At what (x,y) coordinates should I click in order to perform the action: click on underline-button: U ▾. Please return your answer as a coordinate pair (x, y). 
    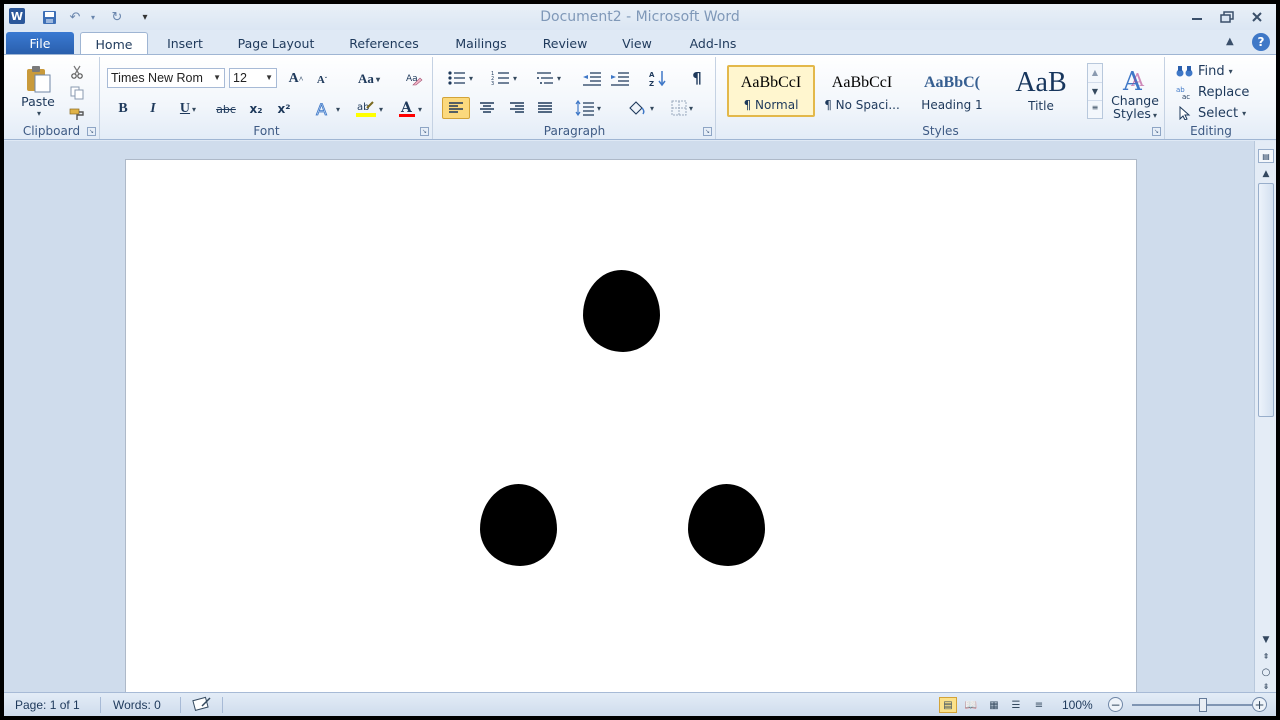
    Looking at the image, I should click on (188, 109).